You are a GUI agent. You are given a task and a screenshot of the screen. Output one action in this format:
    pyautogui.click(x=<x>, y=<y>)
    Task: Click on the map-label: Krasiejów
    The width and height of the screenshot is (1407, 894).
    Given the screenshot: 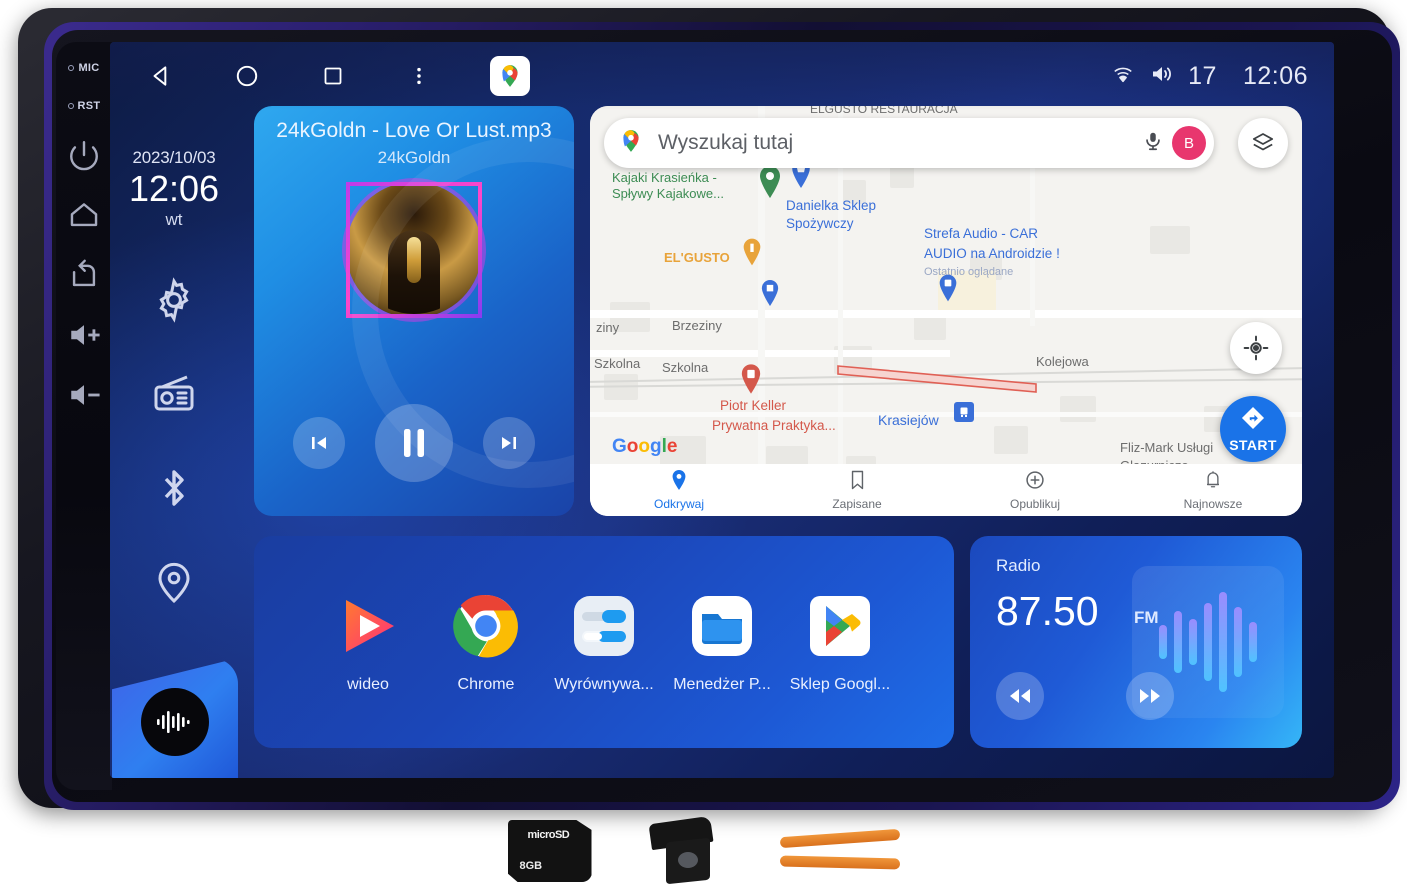 What is the action you would take?
    pyautogui.click(x=908, y=420)
    